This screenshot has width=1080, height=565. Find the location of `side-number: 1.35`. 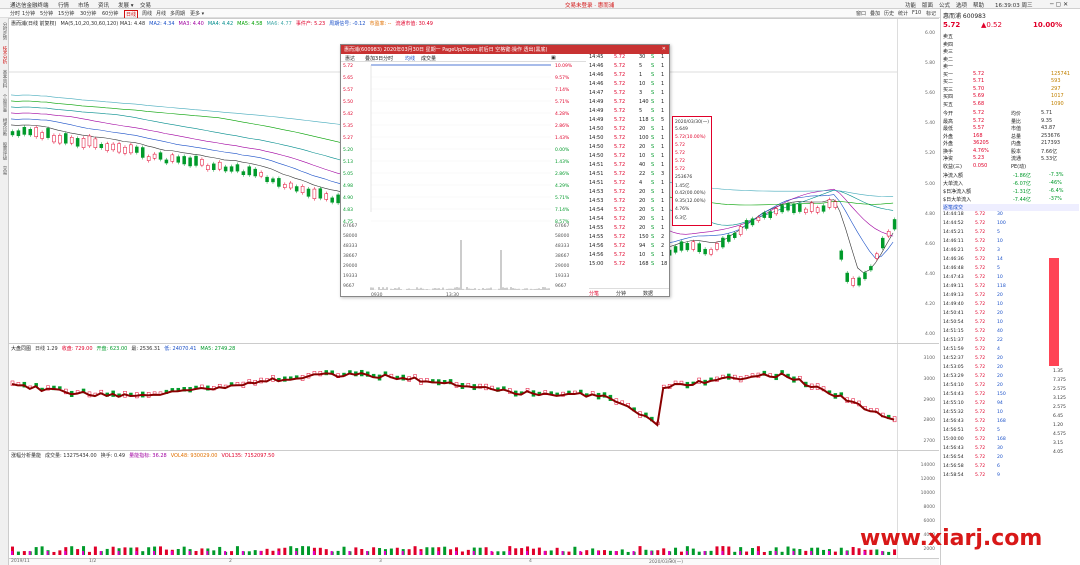

side-number: 1.35 is located at coordinates (1058, 371).